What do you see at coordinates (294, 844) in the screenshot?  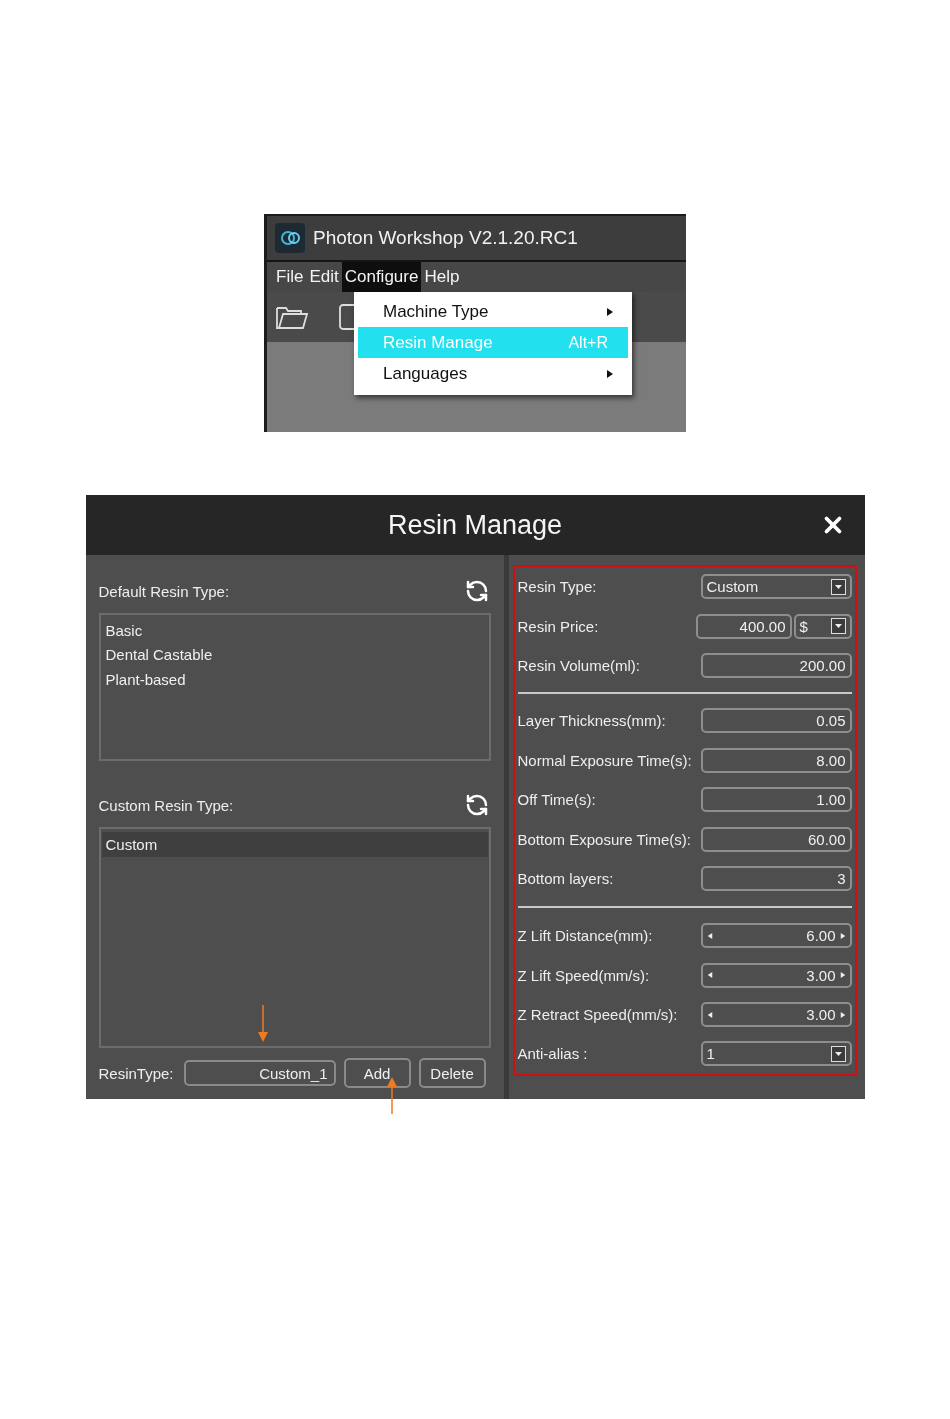 I see `list-item: Custom` at bounding box center [294, 844].